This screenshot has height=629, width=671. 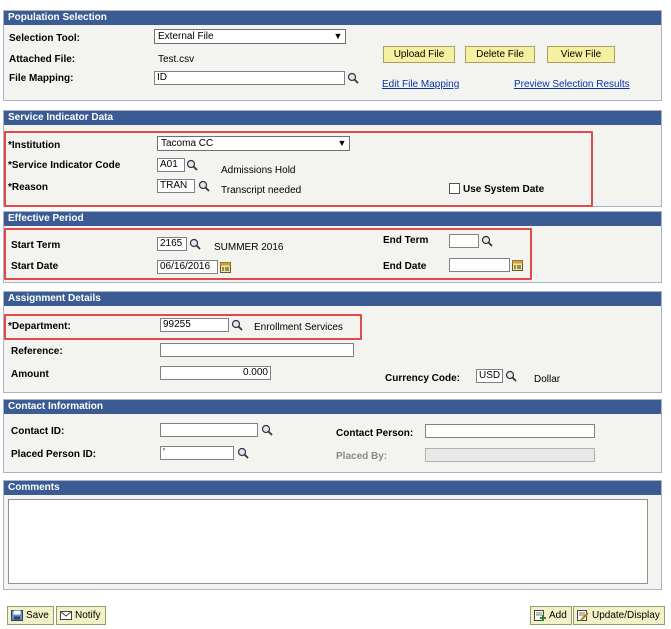 I want to click on reference-input, so click(x=257, y=350).